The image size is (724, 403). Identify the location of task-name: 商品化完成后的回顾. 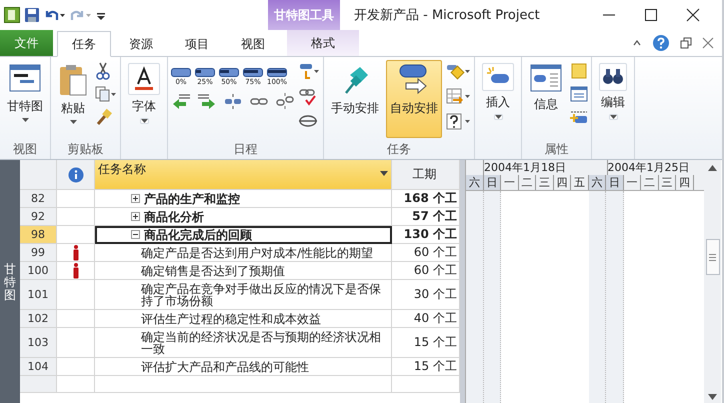
(198, 234).